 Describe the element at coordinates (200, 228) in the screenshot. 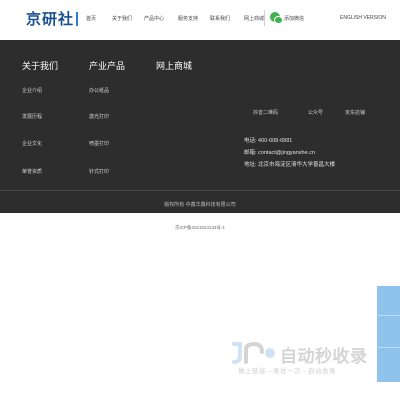

I see `icp-record-link: 京ICP备2021024134号-1` at that location.